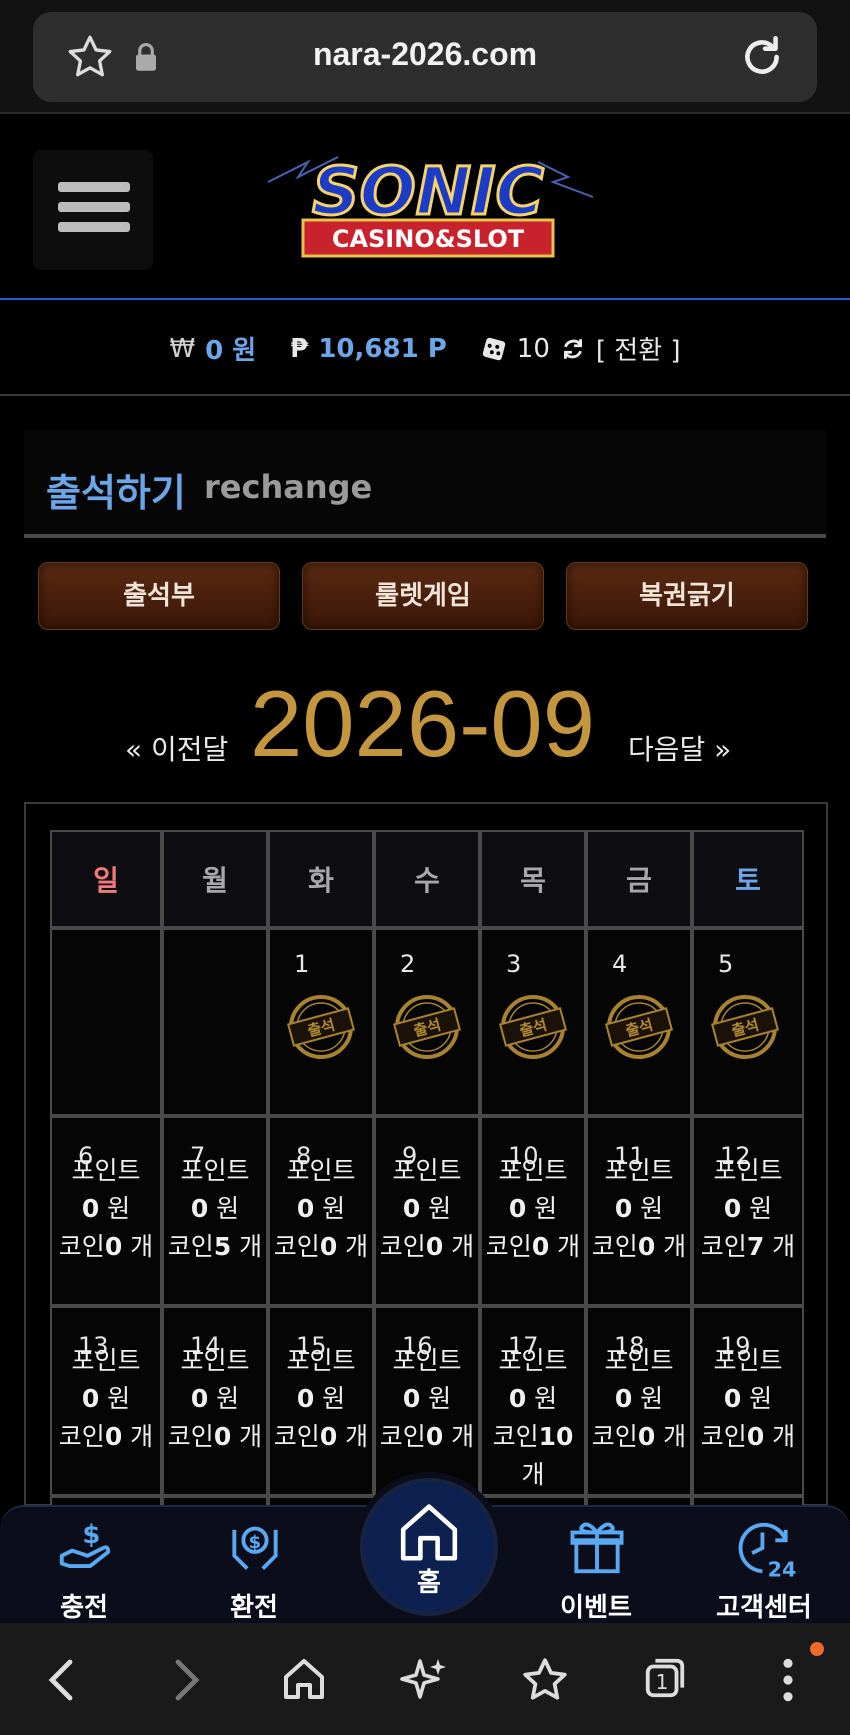 This screenshot has width=850, height=1735. Describe the element at coordinates (687, 596) in the screenshot. I see `tab-lottery: 복권긁기` at that location.